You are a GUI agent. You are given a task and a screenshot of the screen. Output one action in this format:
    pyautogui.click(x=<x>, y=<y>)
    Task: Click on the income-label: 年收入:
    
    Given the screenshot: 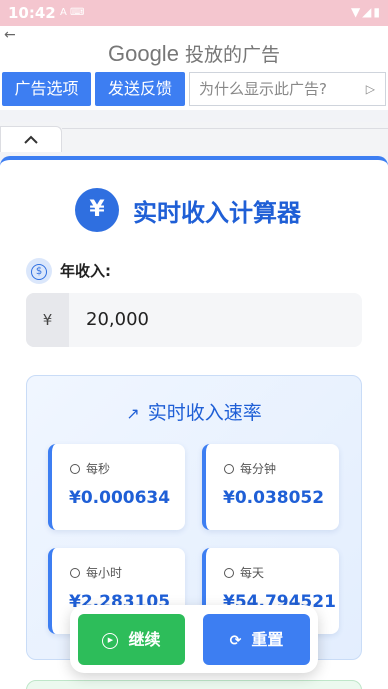 What is the action you would take?
    pyautogui.click(x=85, y=271)
    